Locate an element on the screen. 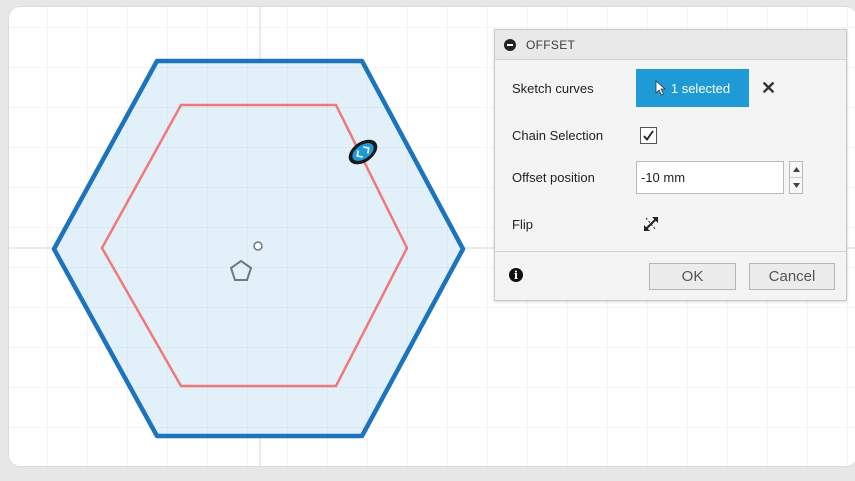  cancel-button: Cancel is located at coordinates (792, 276).